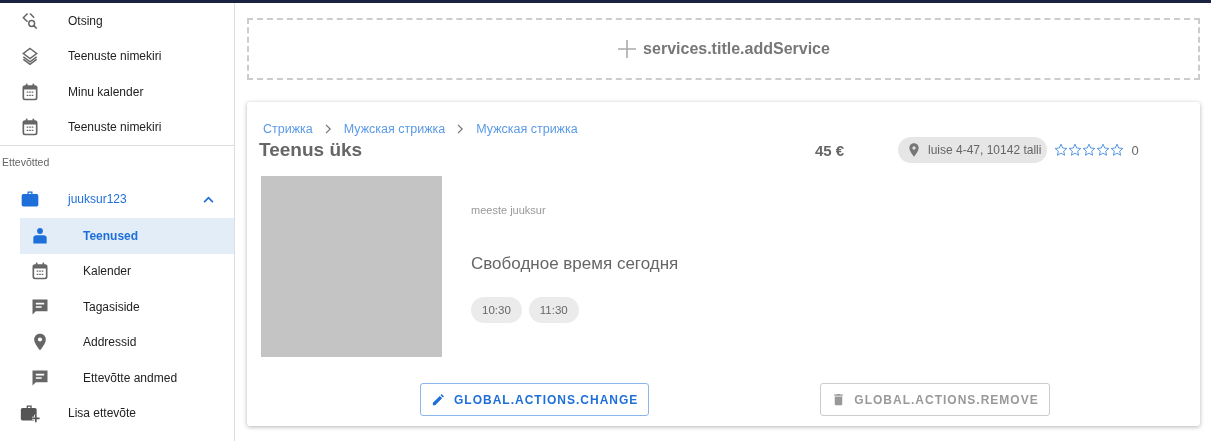  What do you see at coordinates (496, 310) in the screenshot?
I see `time-chip: 10:30` at bounding box center [496, 310].